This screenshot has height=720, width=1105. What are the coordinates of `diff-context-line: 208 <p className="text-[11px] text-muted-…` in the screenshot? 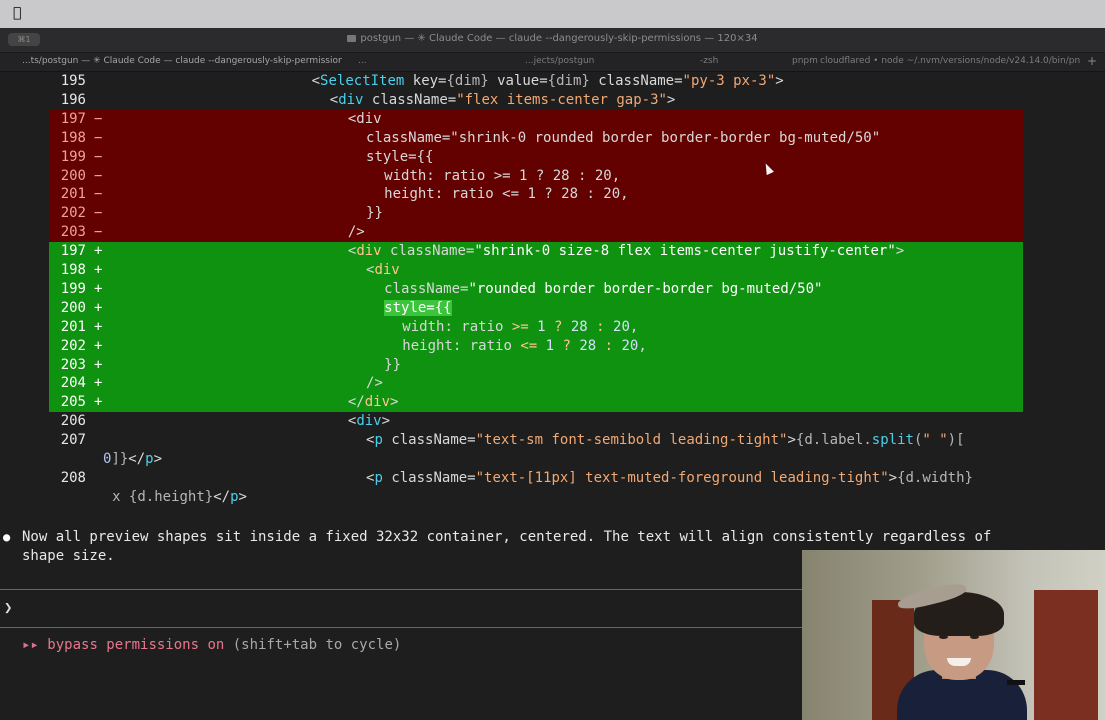 It's located at (552, 478).